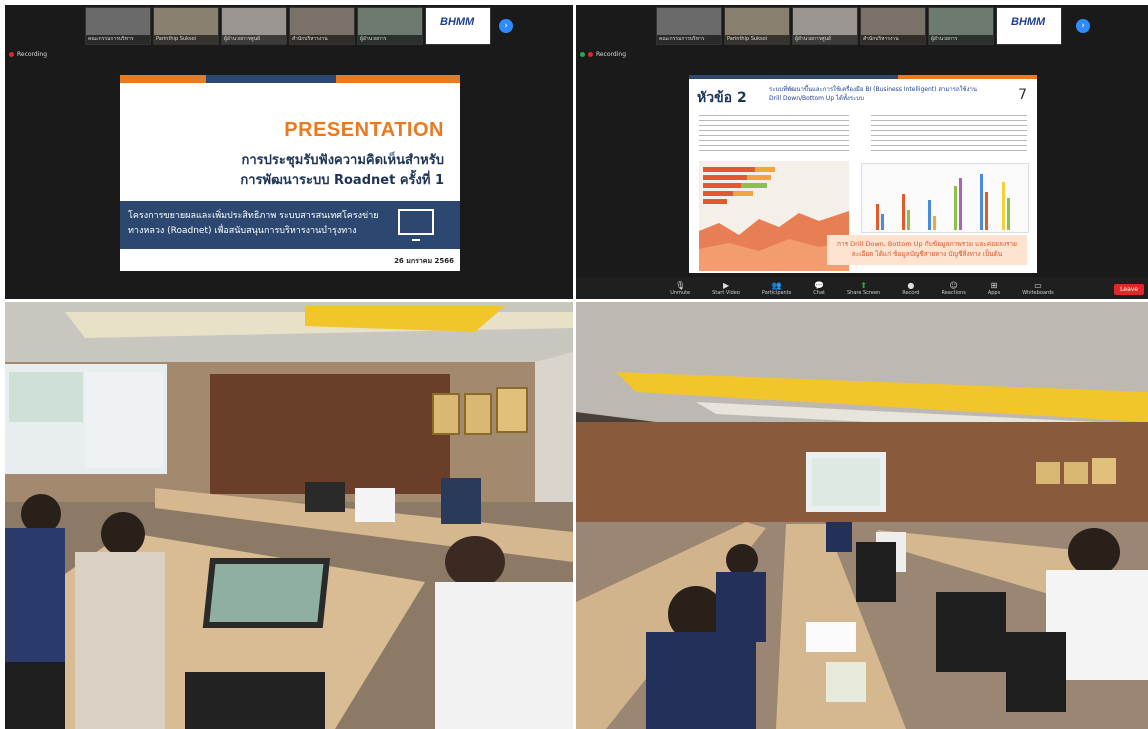  What do you see at coordinates (943, 202) in the screenshot?
I see `bar-chart-graphic` at bounding box center [943, 202].